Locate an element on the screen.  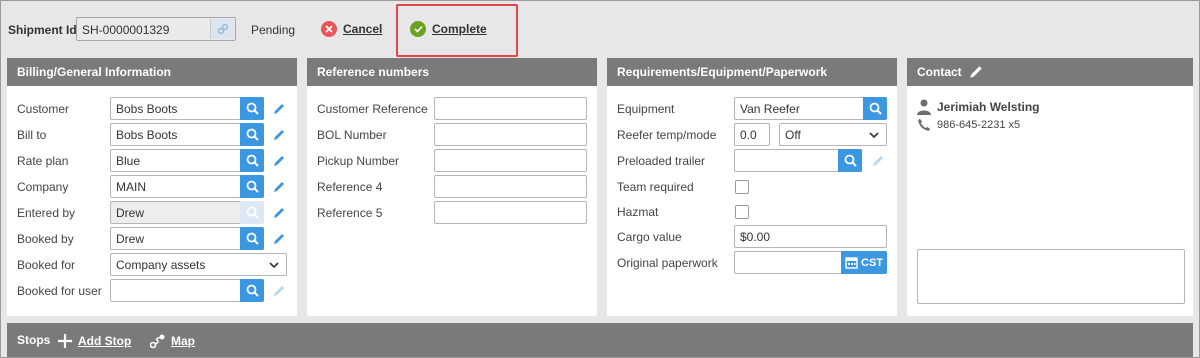
reference-5-input is located at coordinates (510, 212).